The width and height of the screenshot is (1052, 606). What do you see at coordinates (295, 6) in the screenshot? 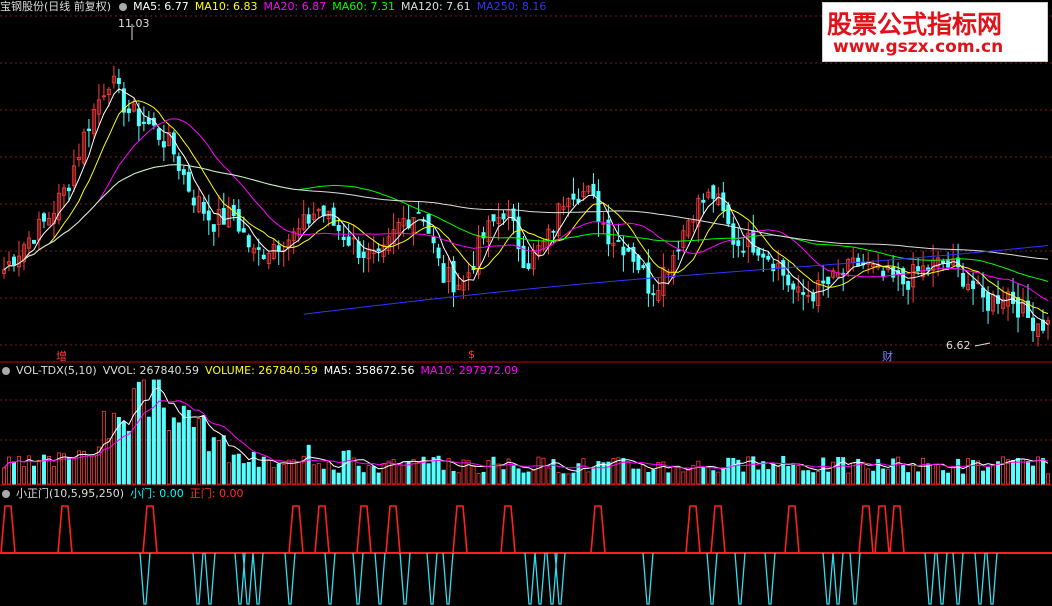
I see `ma20-label: MA20: 6.87` at bounding box center [295, 6].